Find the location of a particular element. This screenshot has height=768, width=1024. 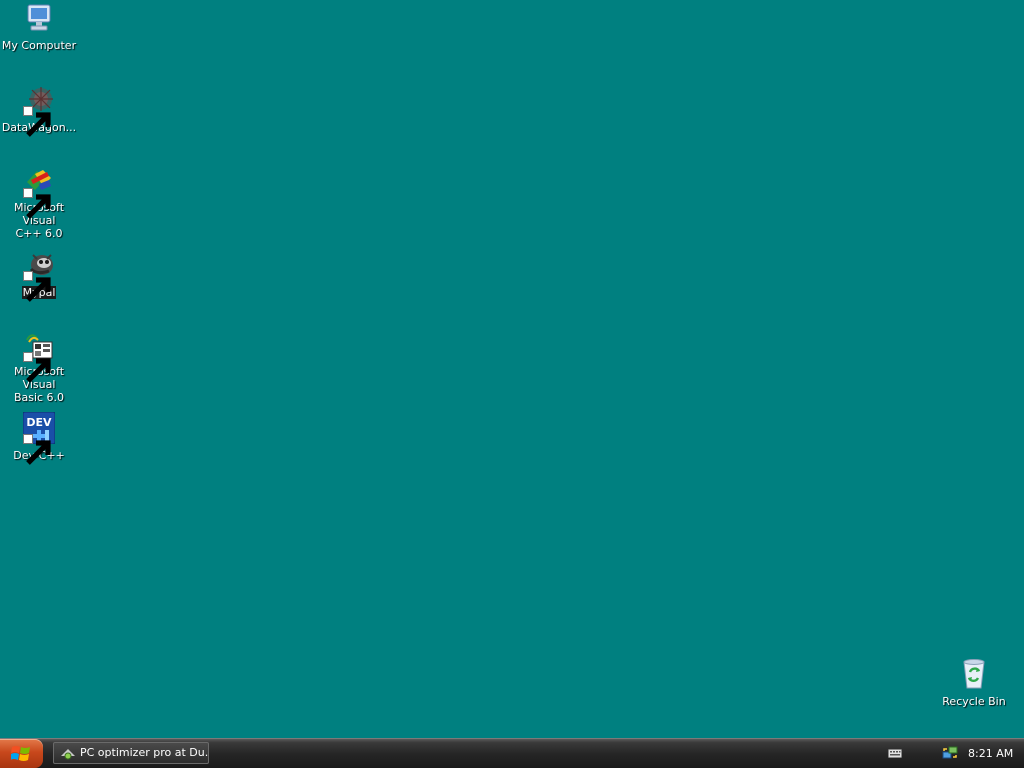

desktop-icon-visual-cpp: Microsoft Visual C++ 6.0 is located at coordinates (39, 203).